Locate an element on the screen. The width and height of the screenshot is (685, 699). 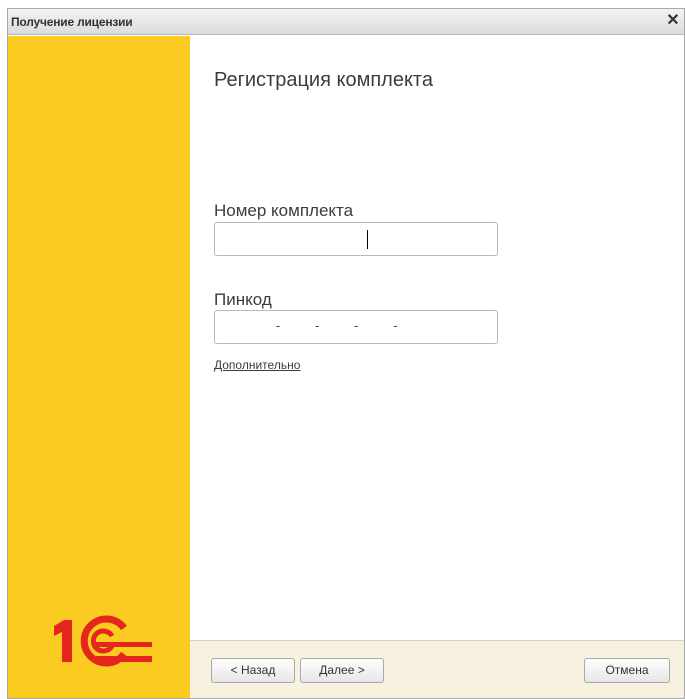
1c-logo is located at coordinates (103, 641).